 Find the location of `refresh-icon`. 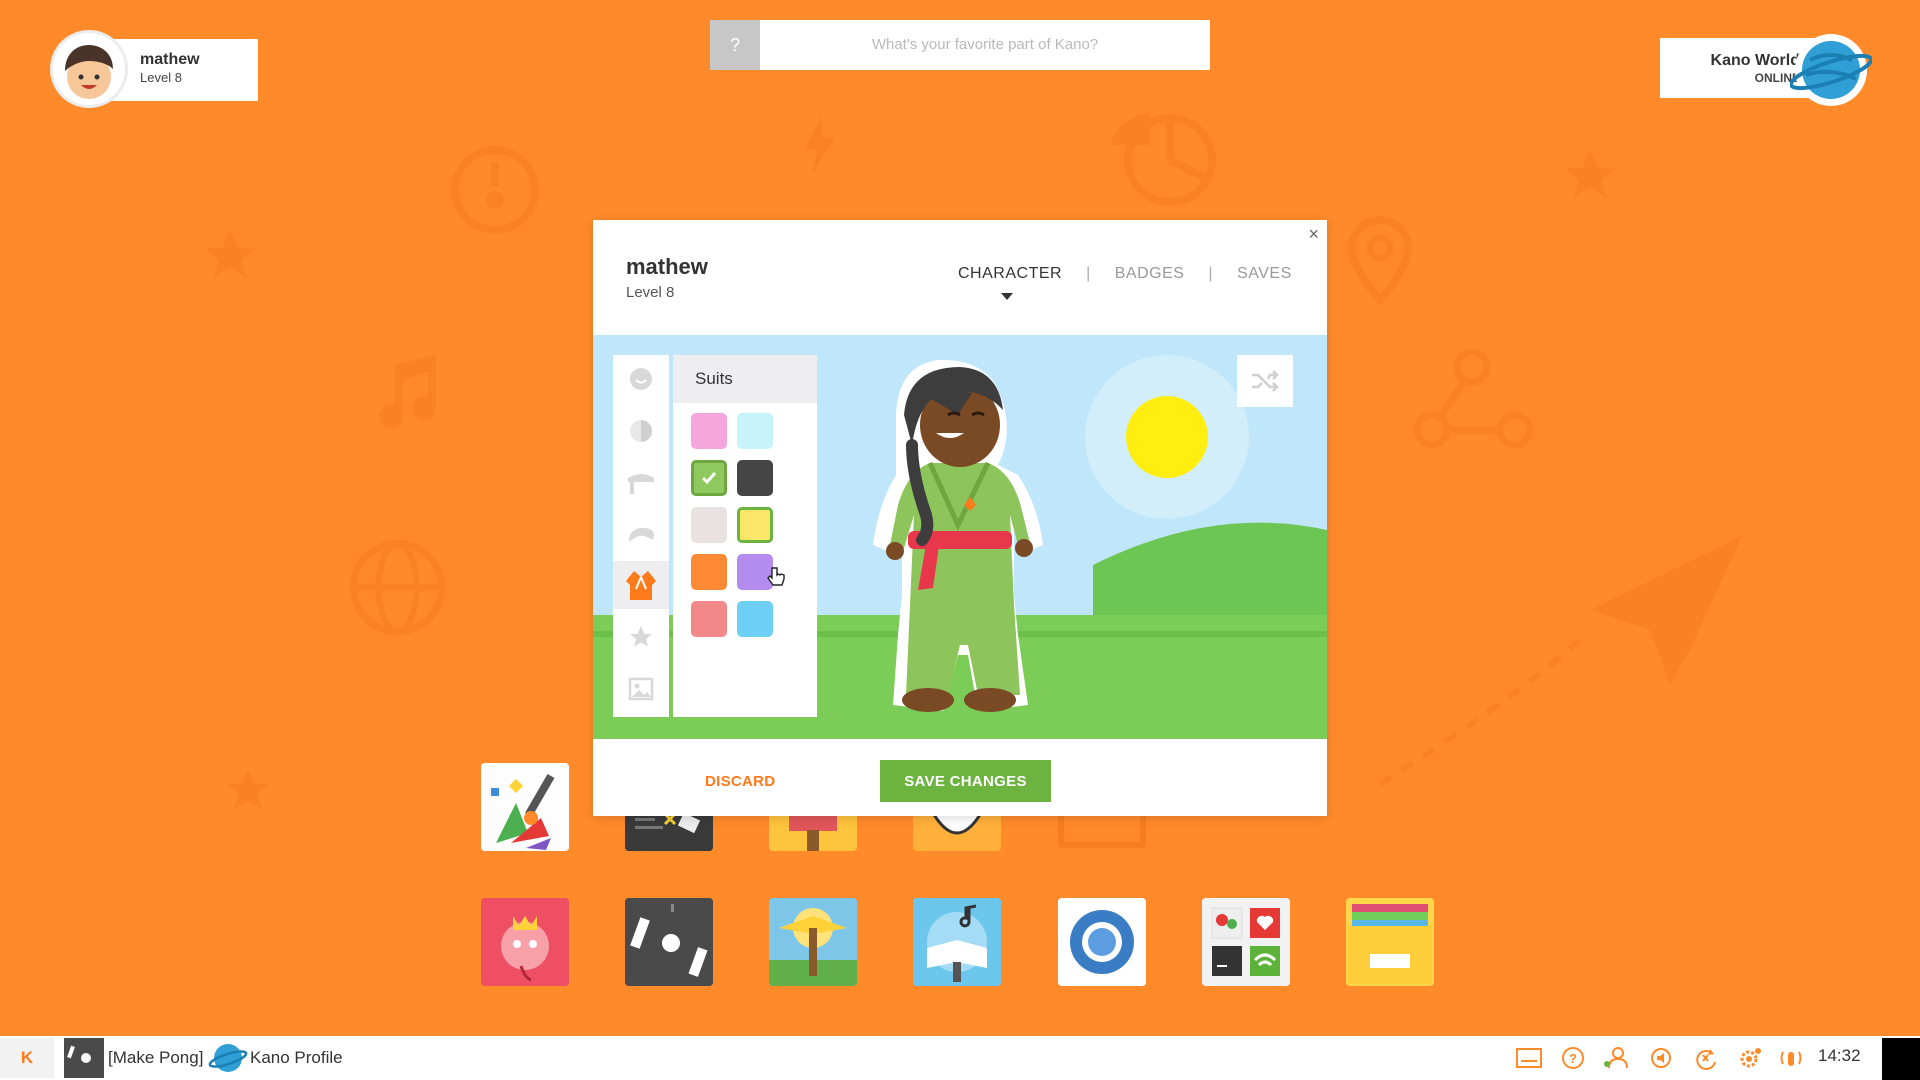

refresh-icon is located at coordinates (1706, 1059).